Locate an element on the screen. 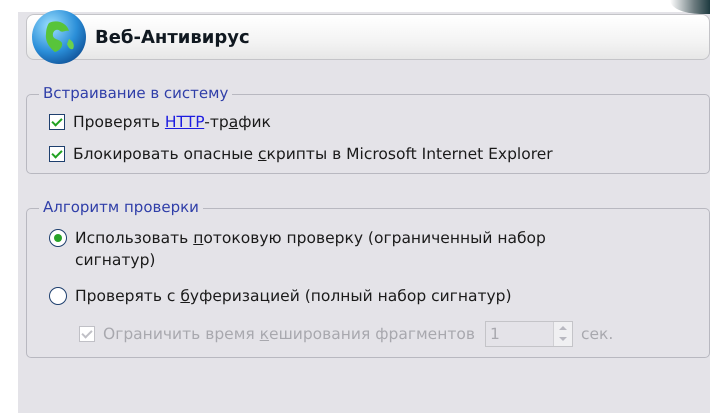 This screenshot has width=710, height=413. unit-label: сек. is located at coordinates (597, 334).